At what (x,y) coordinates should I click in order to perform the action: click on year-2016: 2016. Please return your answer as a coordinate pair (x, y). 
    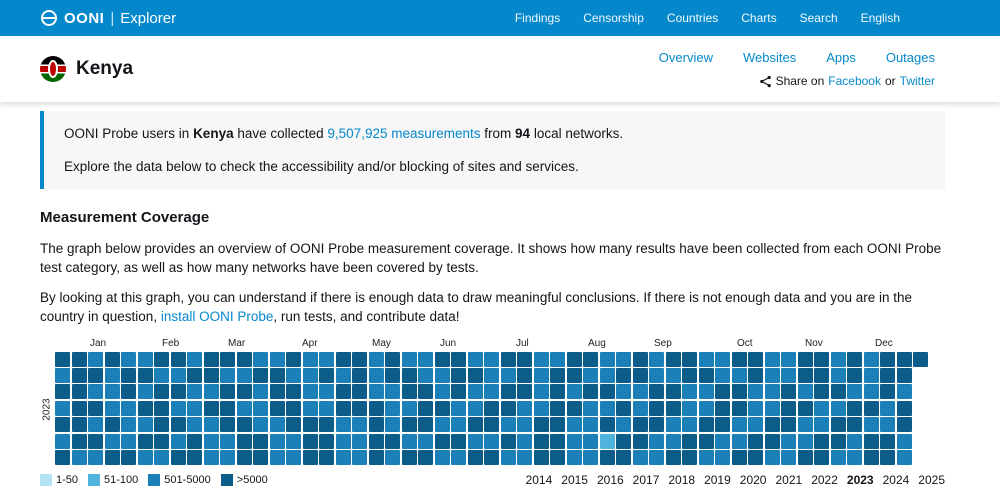
    Looking at the image, I should click on (610, 480).